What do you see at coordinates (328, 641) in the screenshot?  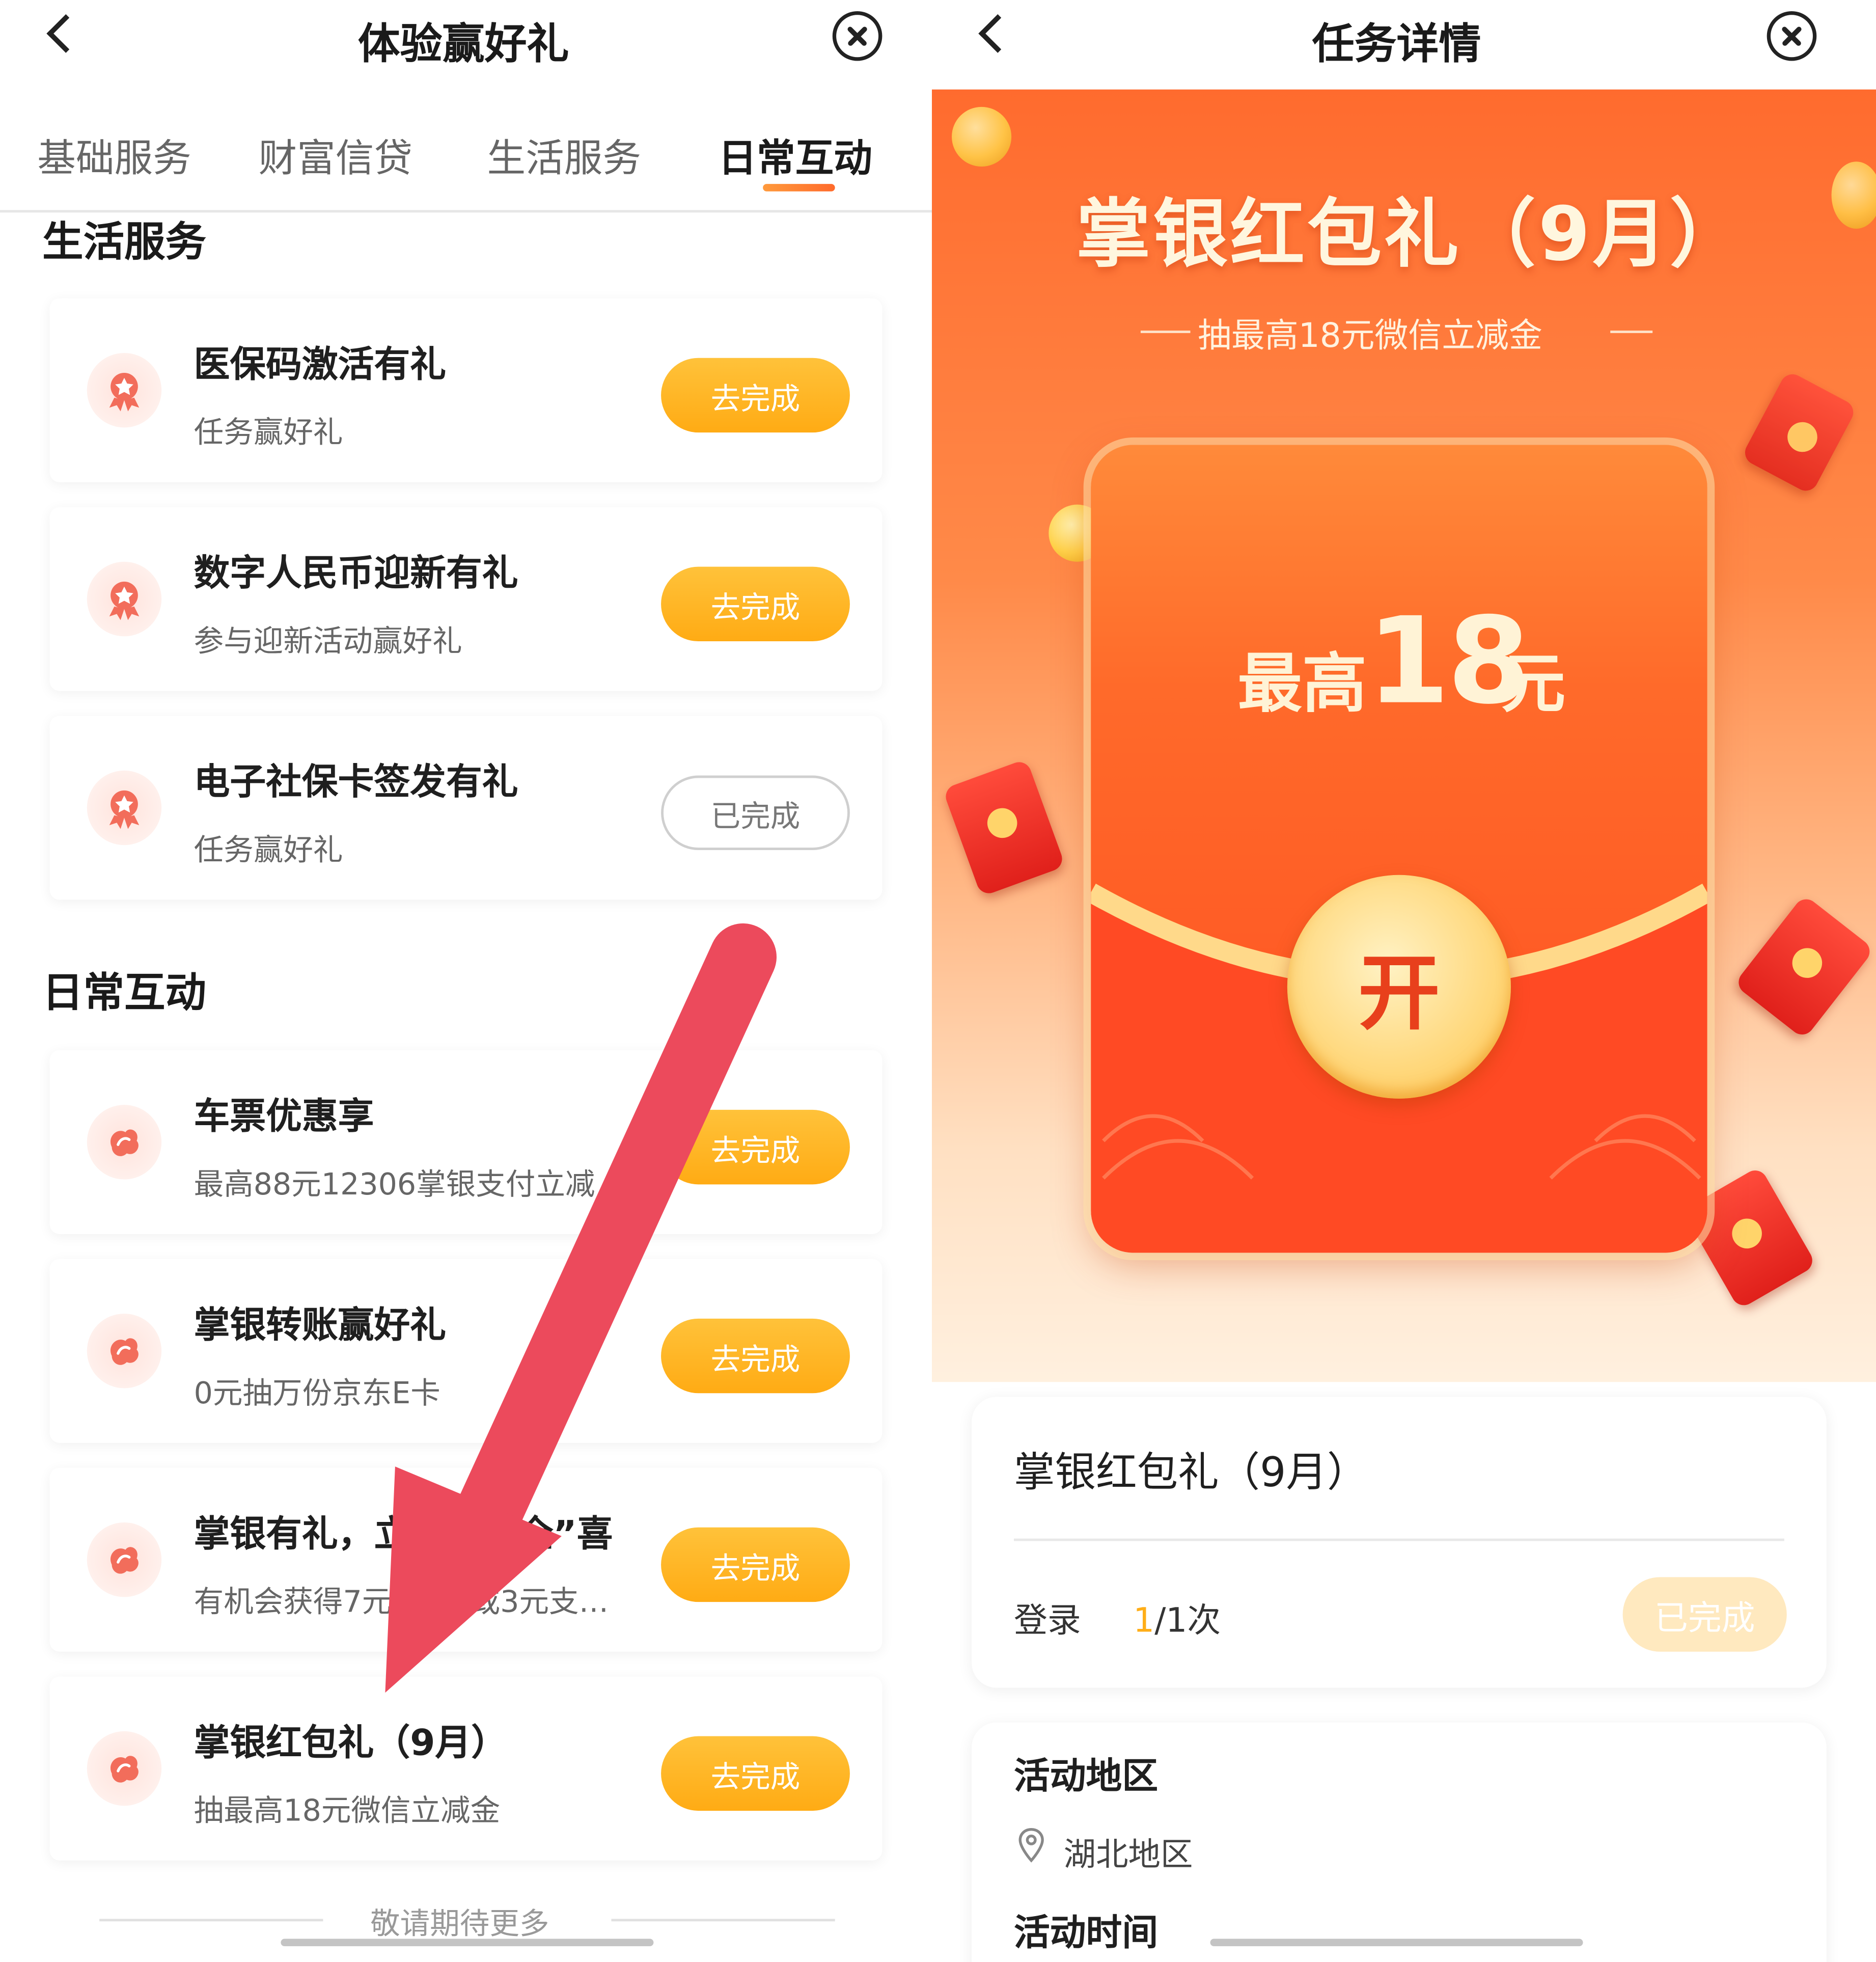 I see `task-subtitle: 参与迎新活动赢好礼` at bounding box center [328, 641].